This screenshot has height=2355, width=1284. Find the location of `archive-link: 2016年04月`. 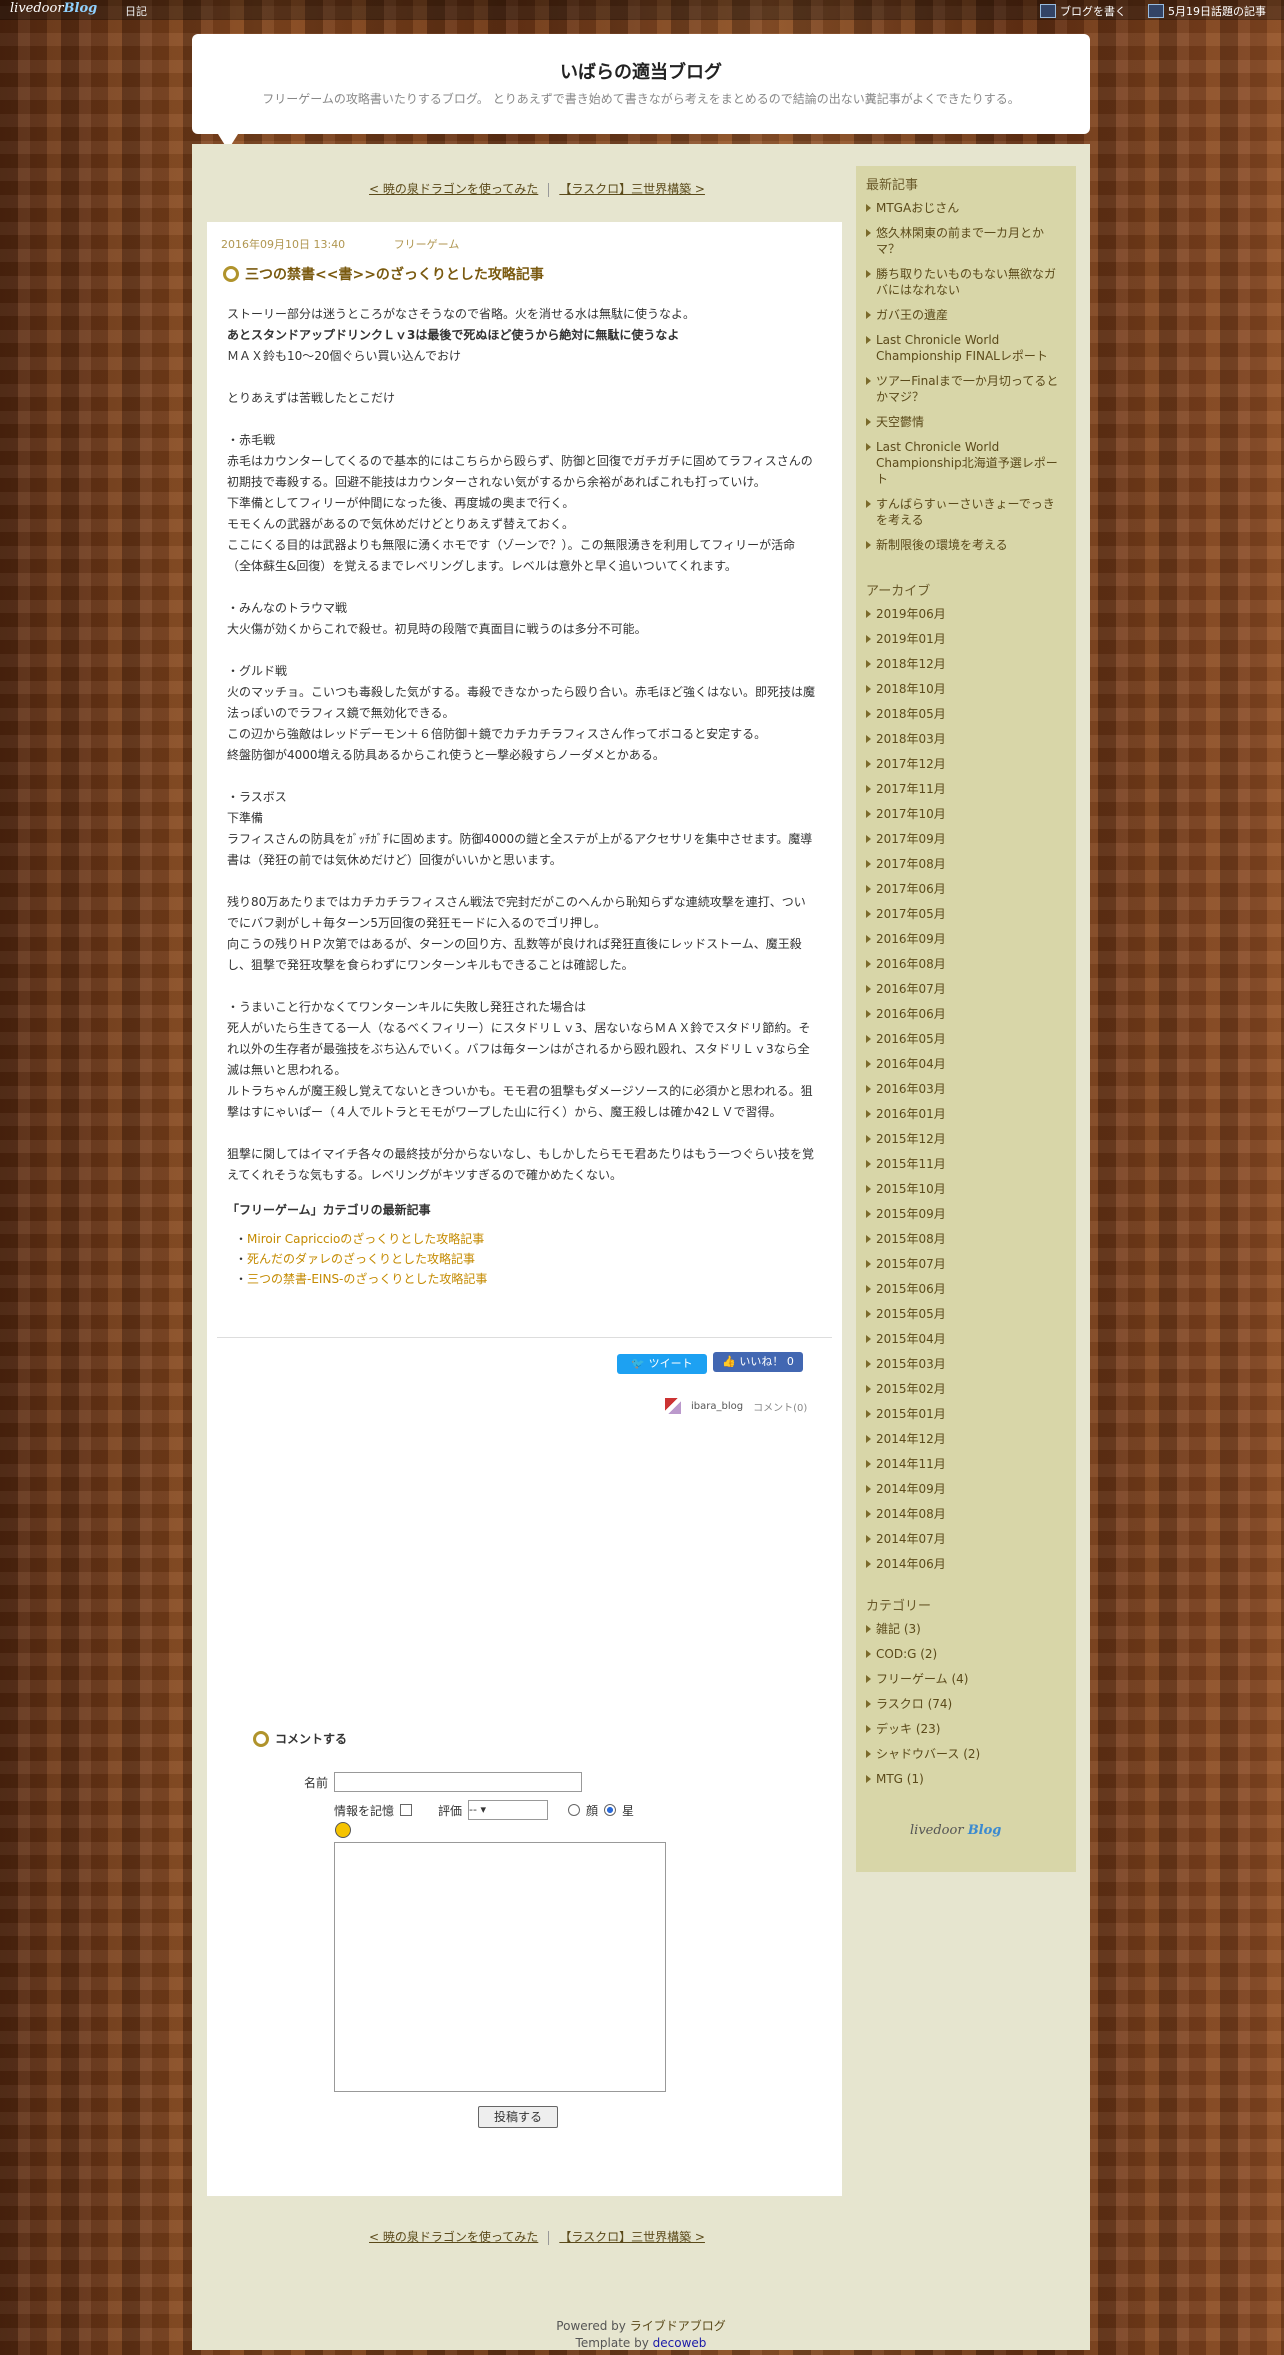

archive-link: 2016年04月 is located at coordinates (911, 1064).